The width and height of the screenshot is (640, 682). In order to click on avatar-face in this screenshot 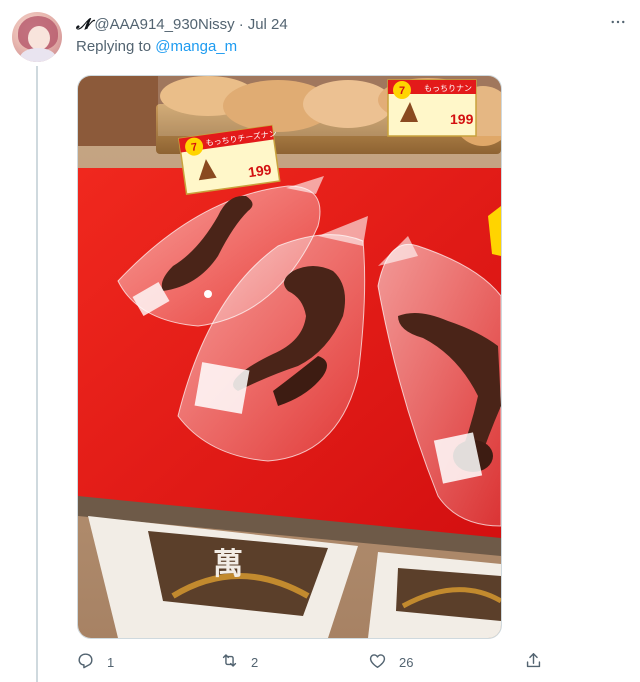, I will do `click(39, 38)`.